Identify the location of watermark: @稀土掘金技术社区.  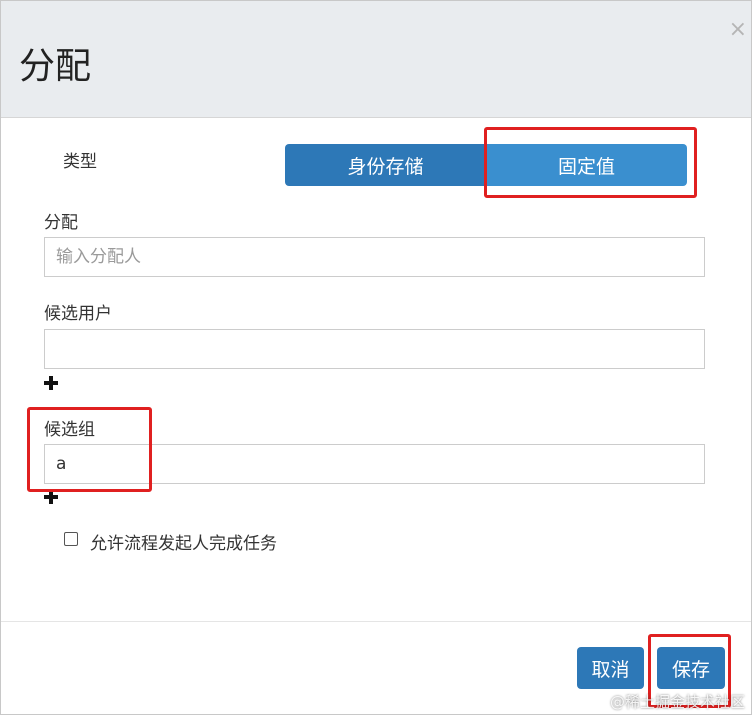
(677, 702).